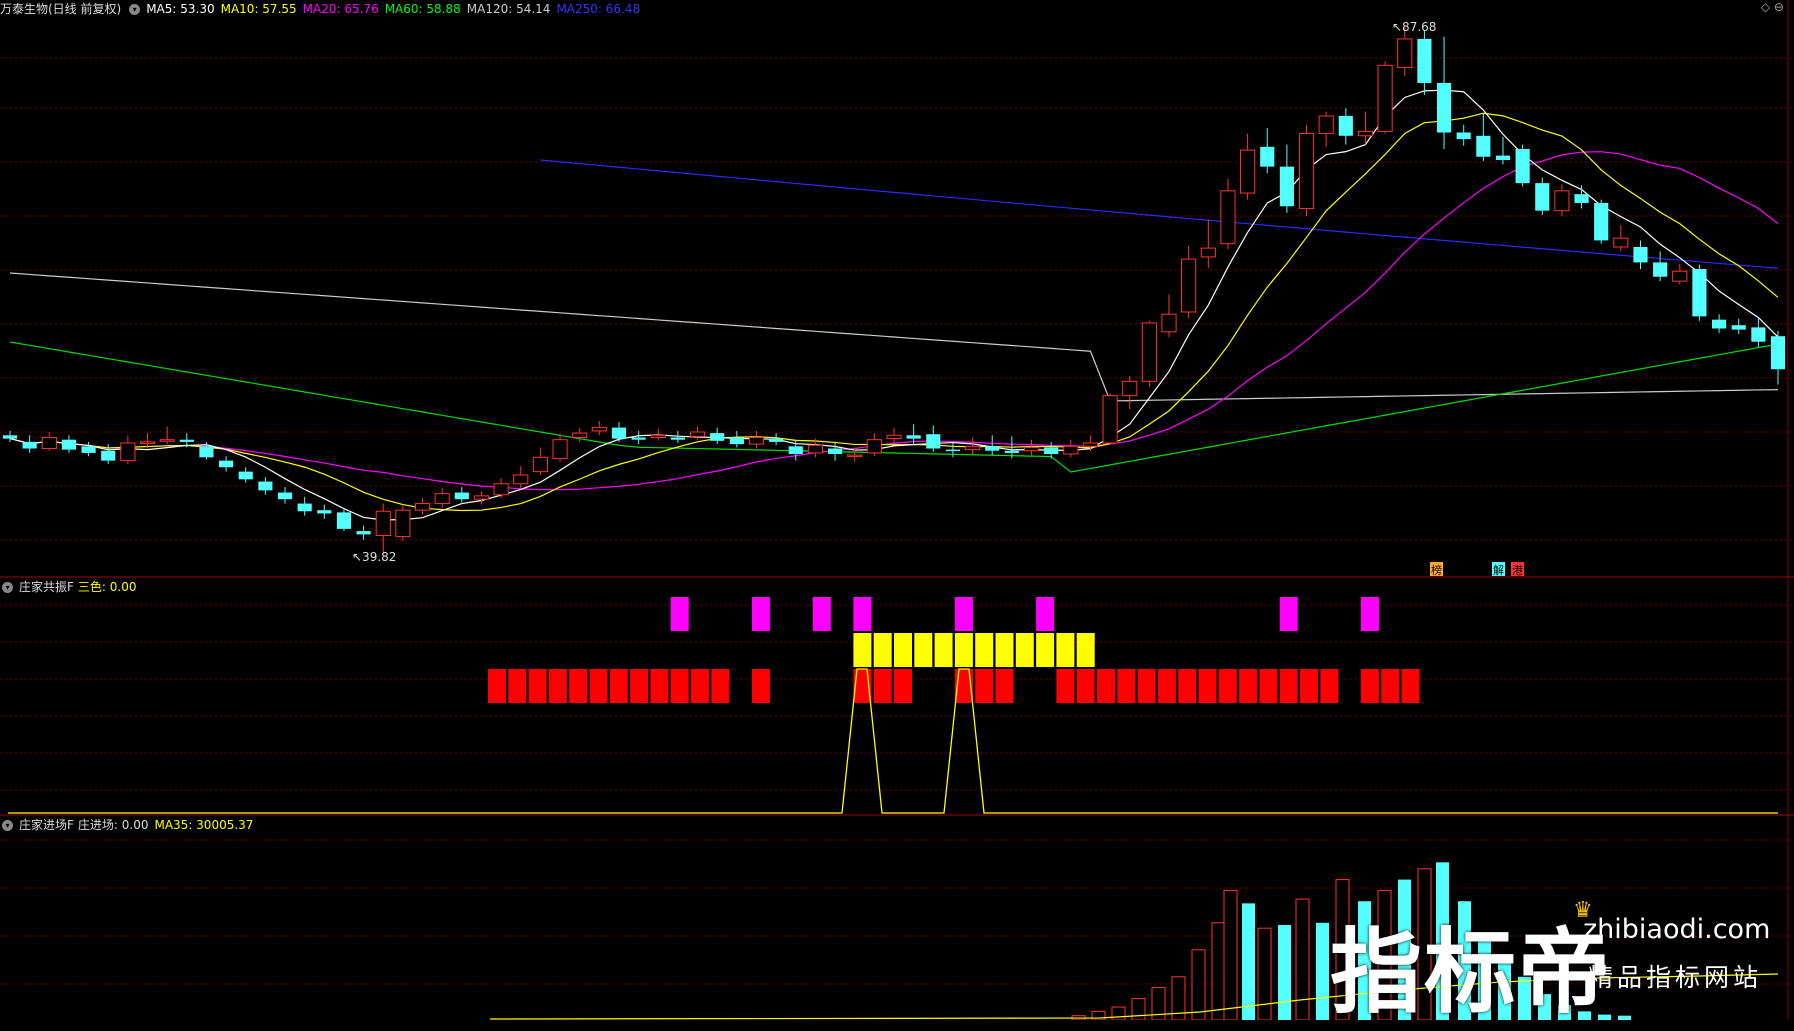 The height and width of the screenshot is (1031, 1794). I want to click on panel3-dropdown-icon: ▾, so click(7, 825).